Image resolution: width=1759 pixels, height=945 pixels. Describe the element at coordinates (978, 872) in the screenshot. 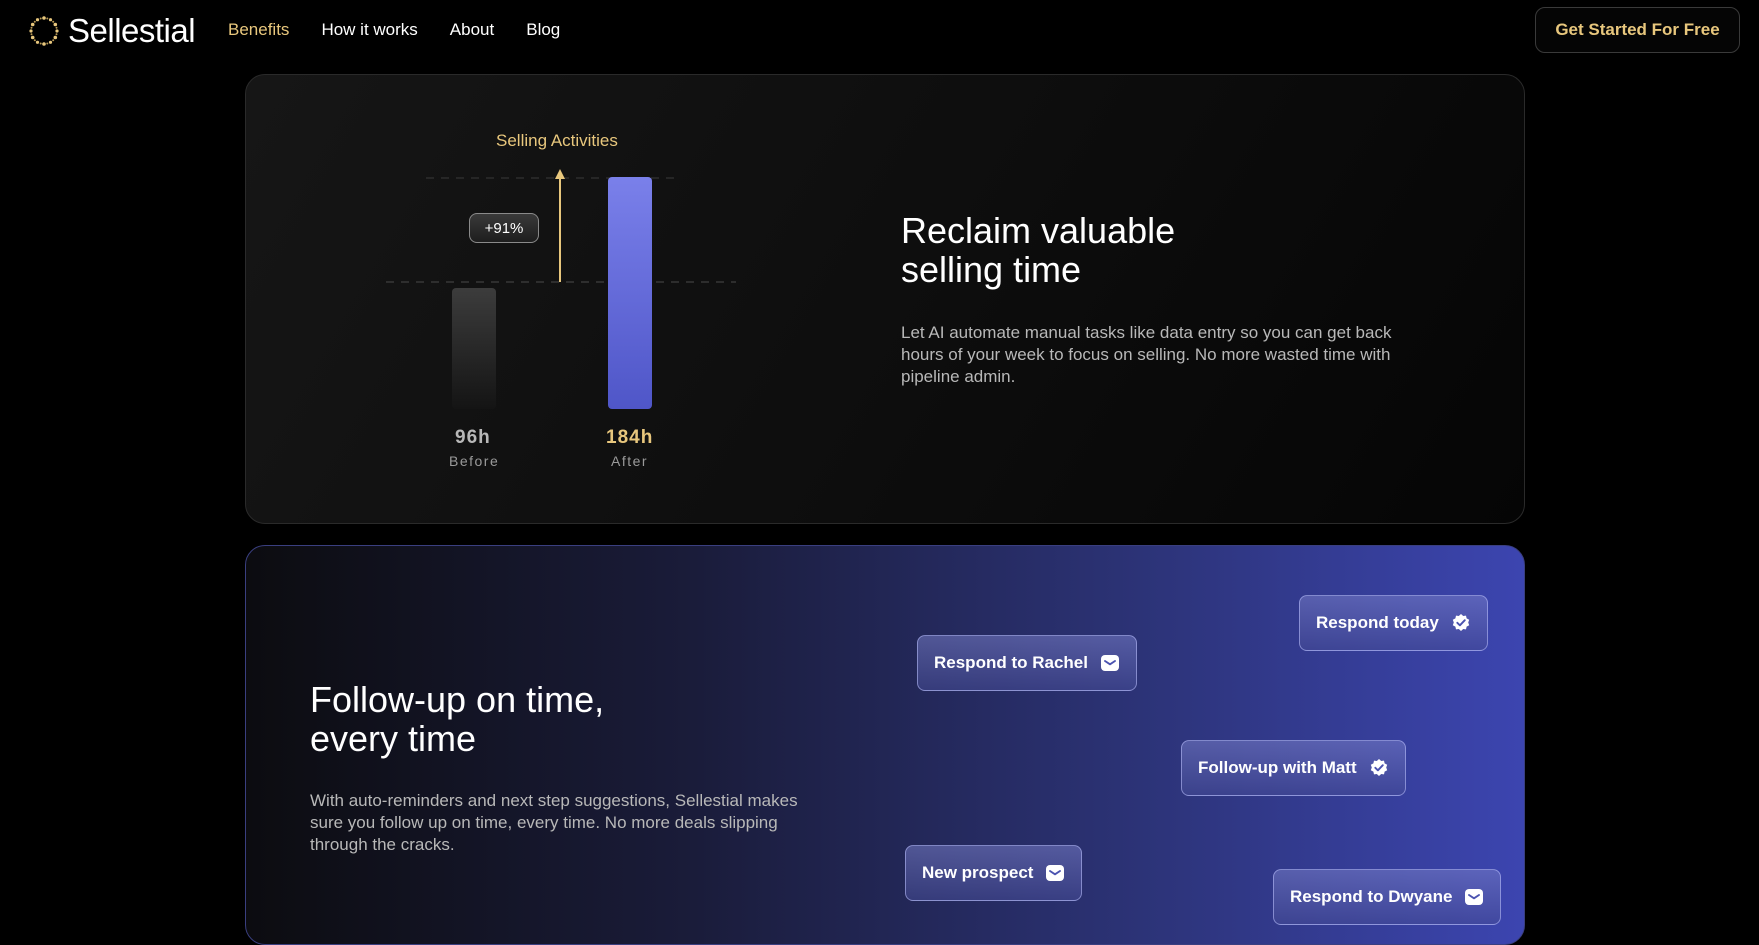

I see `chip-label: New prospect` at that location.